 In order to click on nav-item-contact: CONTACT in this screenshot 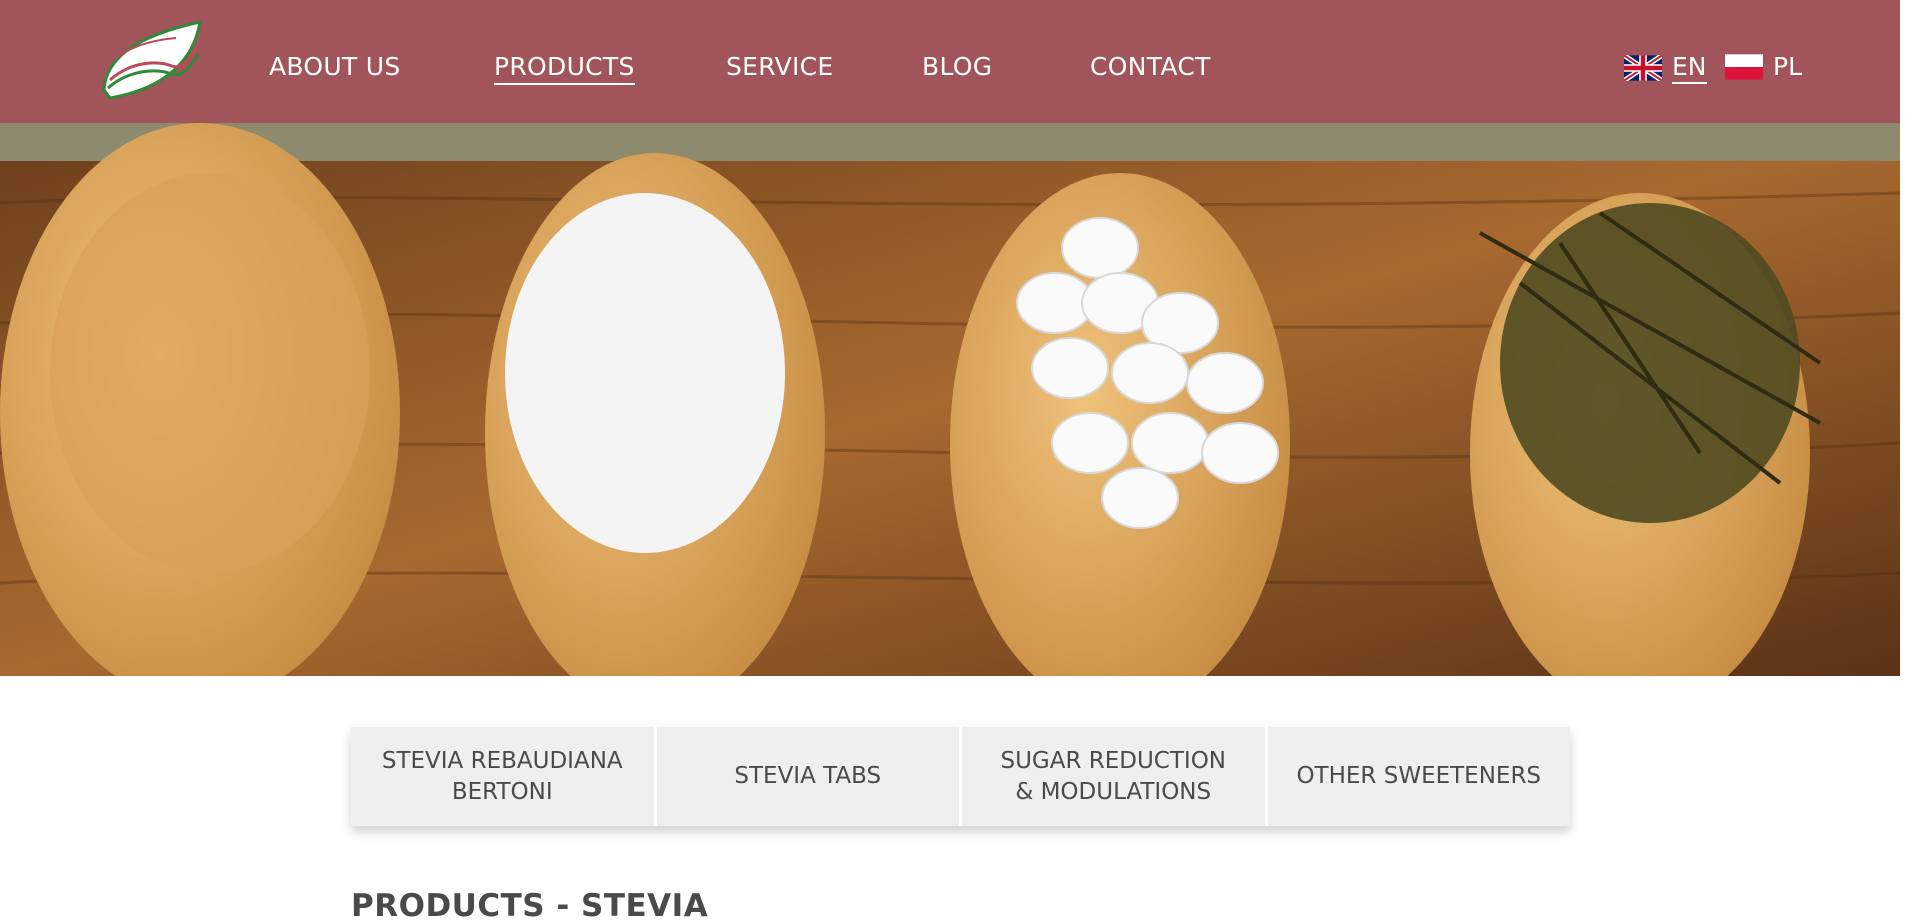, I will do `click(1150, 66)`.